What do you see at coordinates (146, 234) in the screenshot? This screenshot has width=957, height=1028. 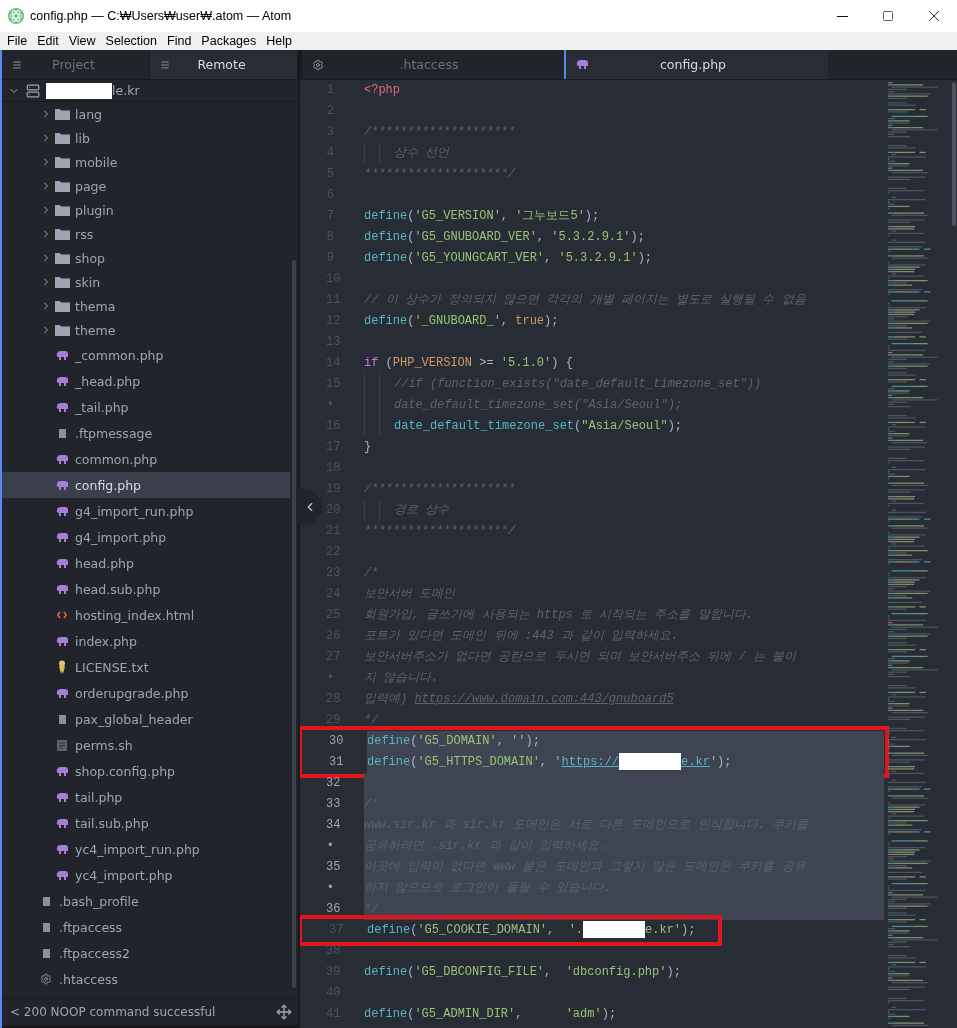 I see `tree-item: rss` at bounding box center [146, 234].